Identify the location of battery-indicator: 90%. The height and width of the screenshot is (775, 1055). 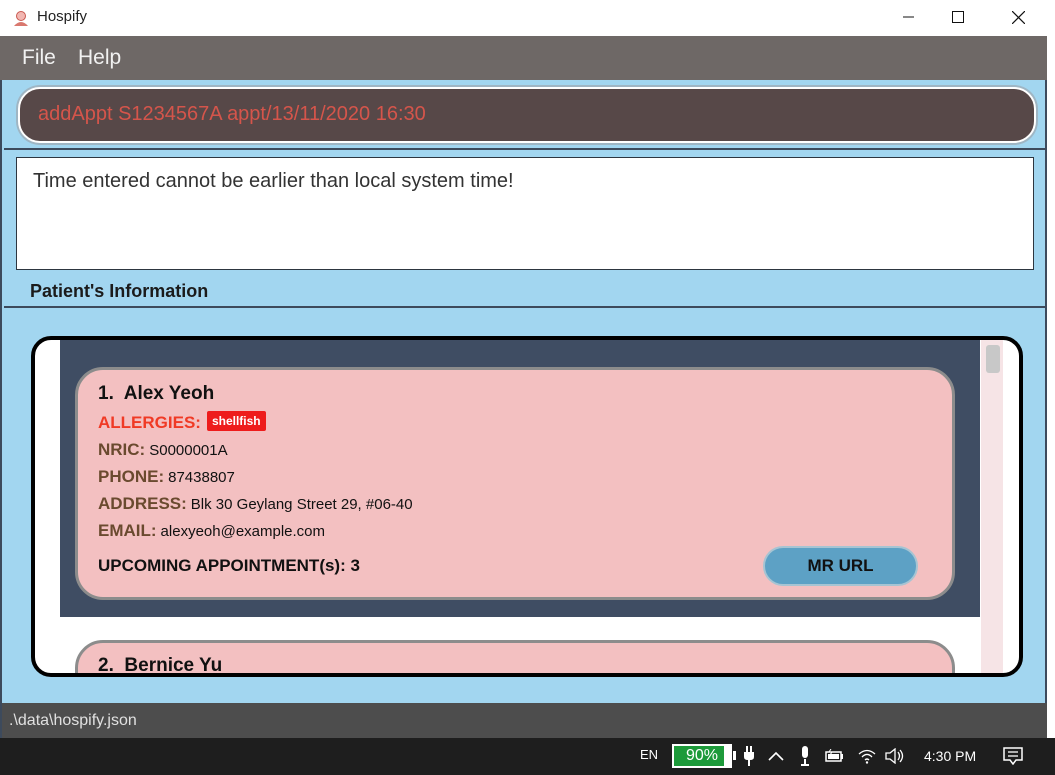
(702, 756).